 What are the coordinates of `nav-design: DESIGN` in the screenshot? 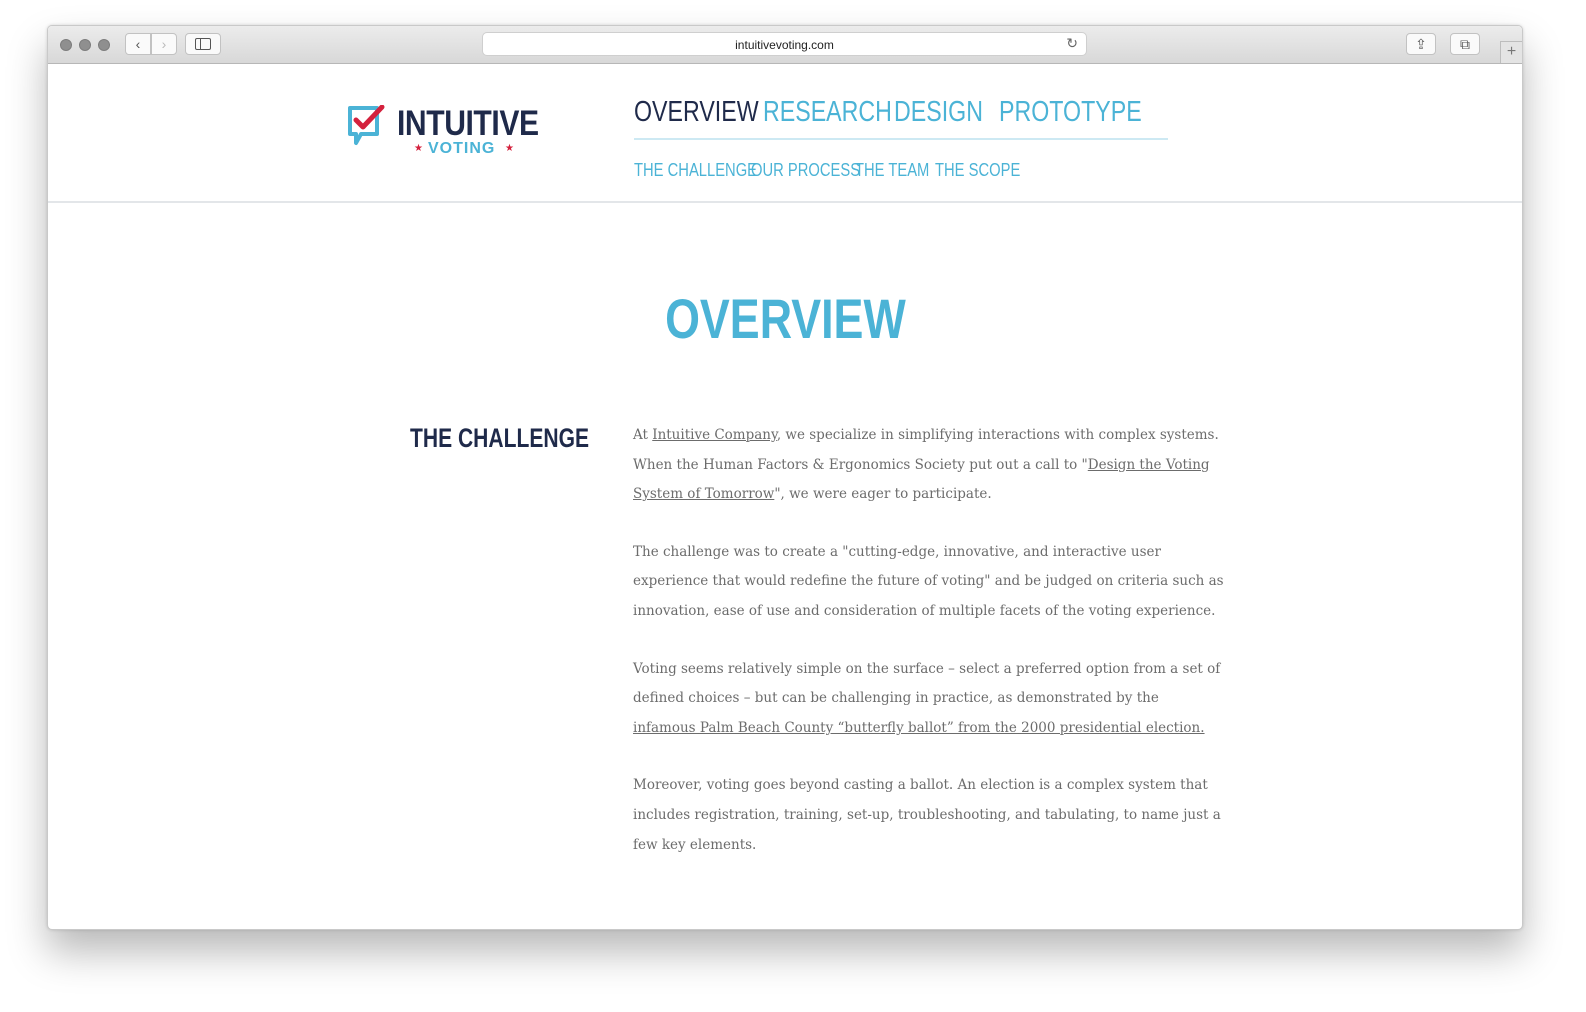 It's located at (938, 112).